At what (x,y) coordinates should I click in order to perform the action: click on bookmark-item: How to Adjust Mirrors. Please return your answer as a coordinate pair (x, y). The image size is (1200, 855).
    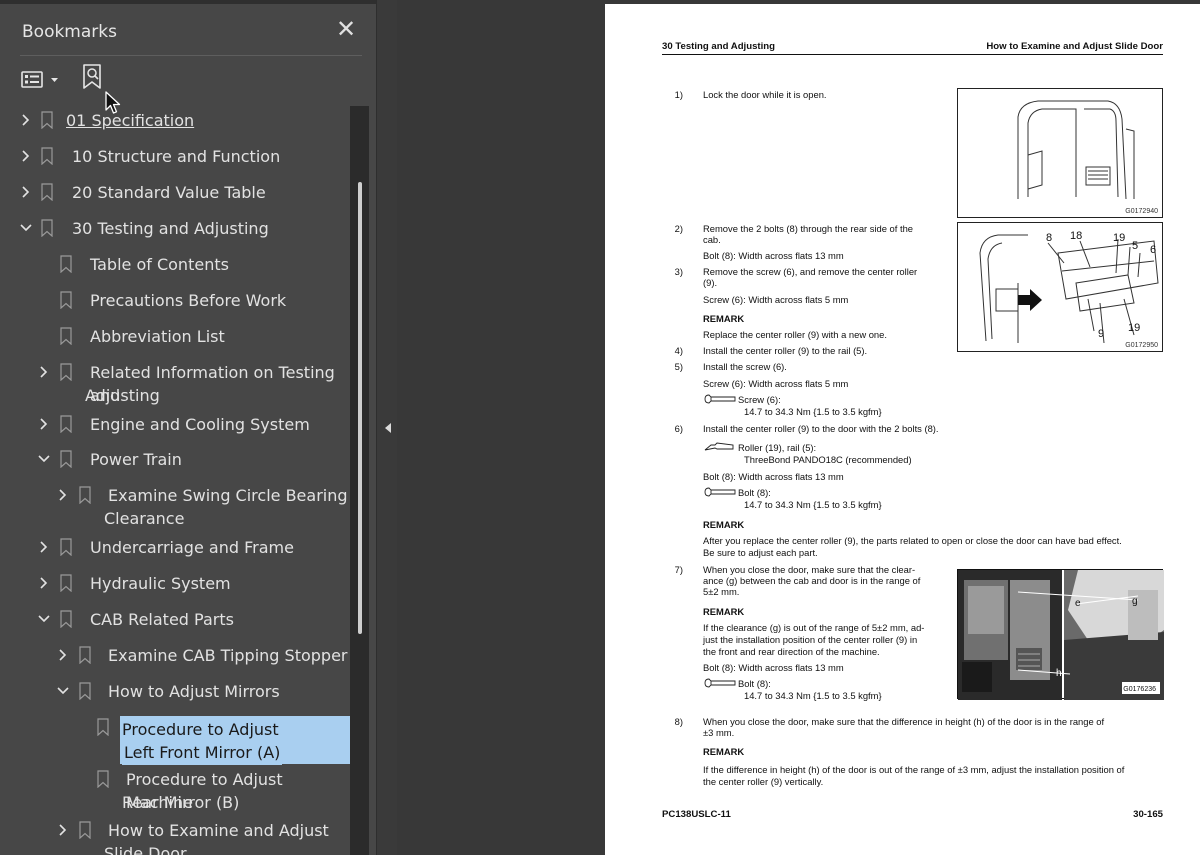
    Looking at the image, I should click on (179, 692).